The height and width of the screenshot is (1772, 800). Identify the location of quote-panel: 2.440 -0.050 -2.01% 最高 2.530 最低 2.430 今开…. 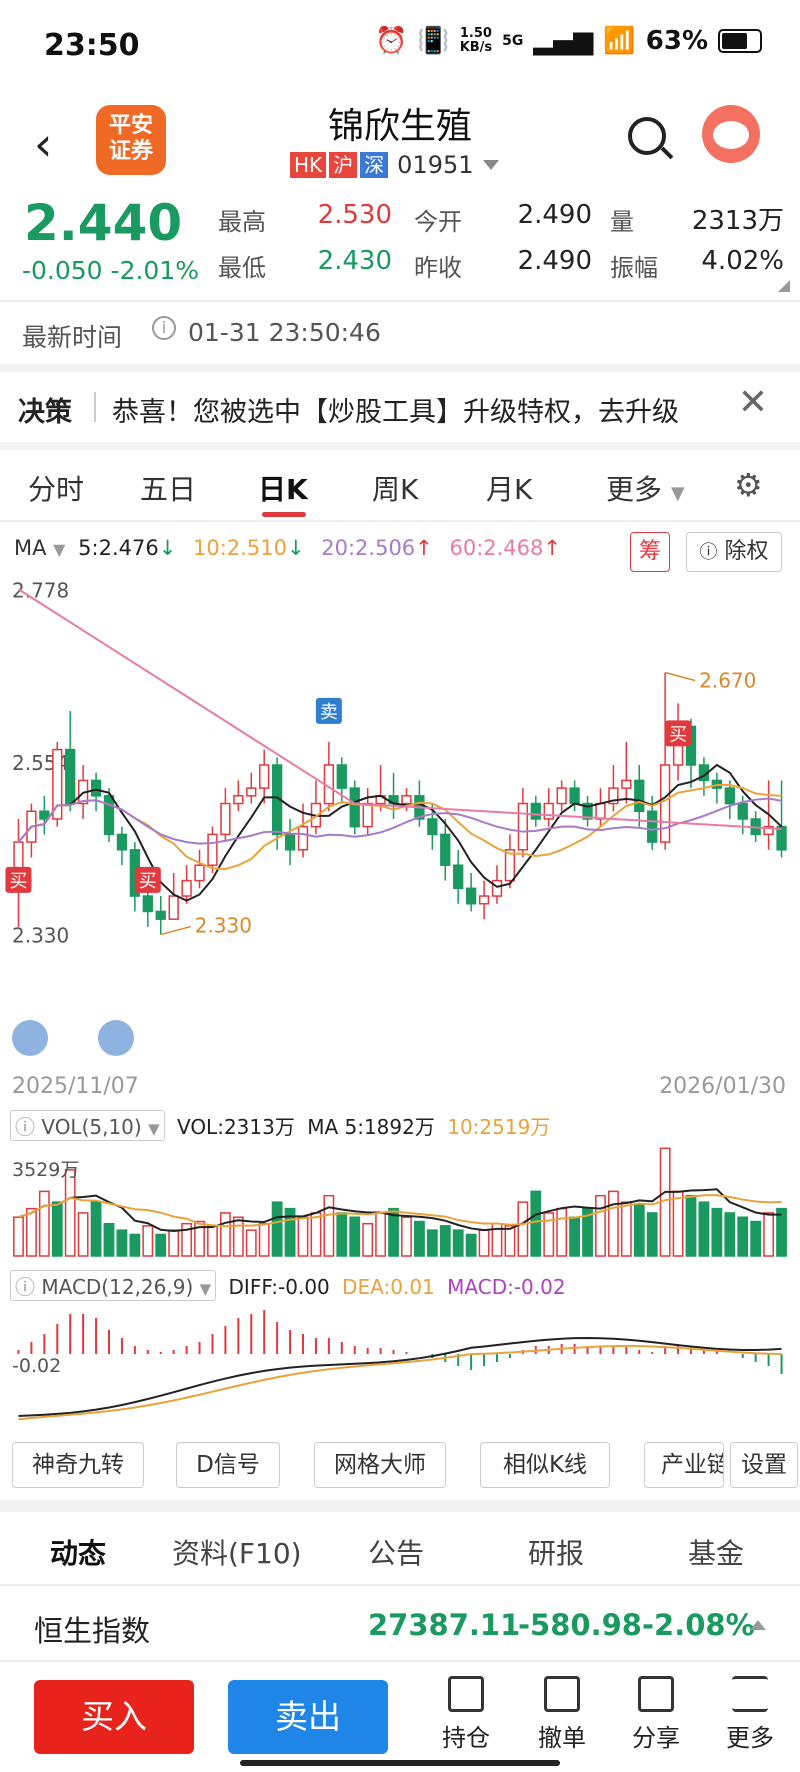
(400, 246).